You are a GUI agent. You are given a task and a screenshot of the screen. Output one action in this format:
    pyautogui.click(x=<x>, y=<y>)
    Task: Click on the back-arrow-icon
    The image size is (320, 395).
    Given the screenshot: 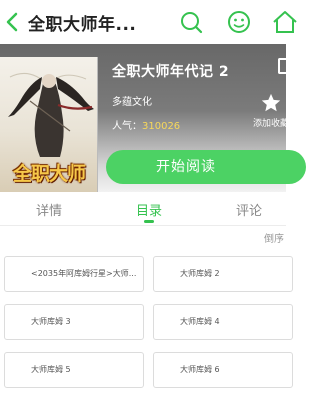 What is the action you would take?
    pyautogui.click(x=12, y=22)
    